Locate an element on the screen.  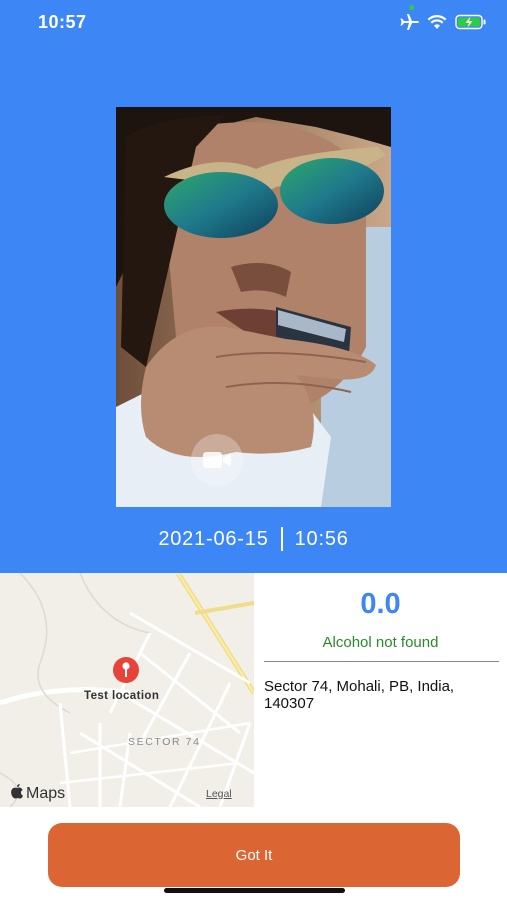
result-divider is located at coordinates (381, 661).